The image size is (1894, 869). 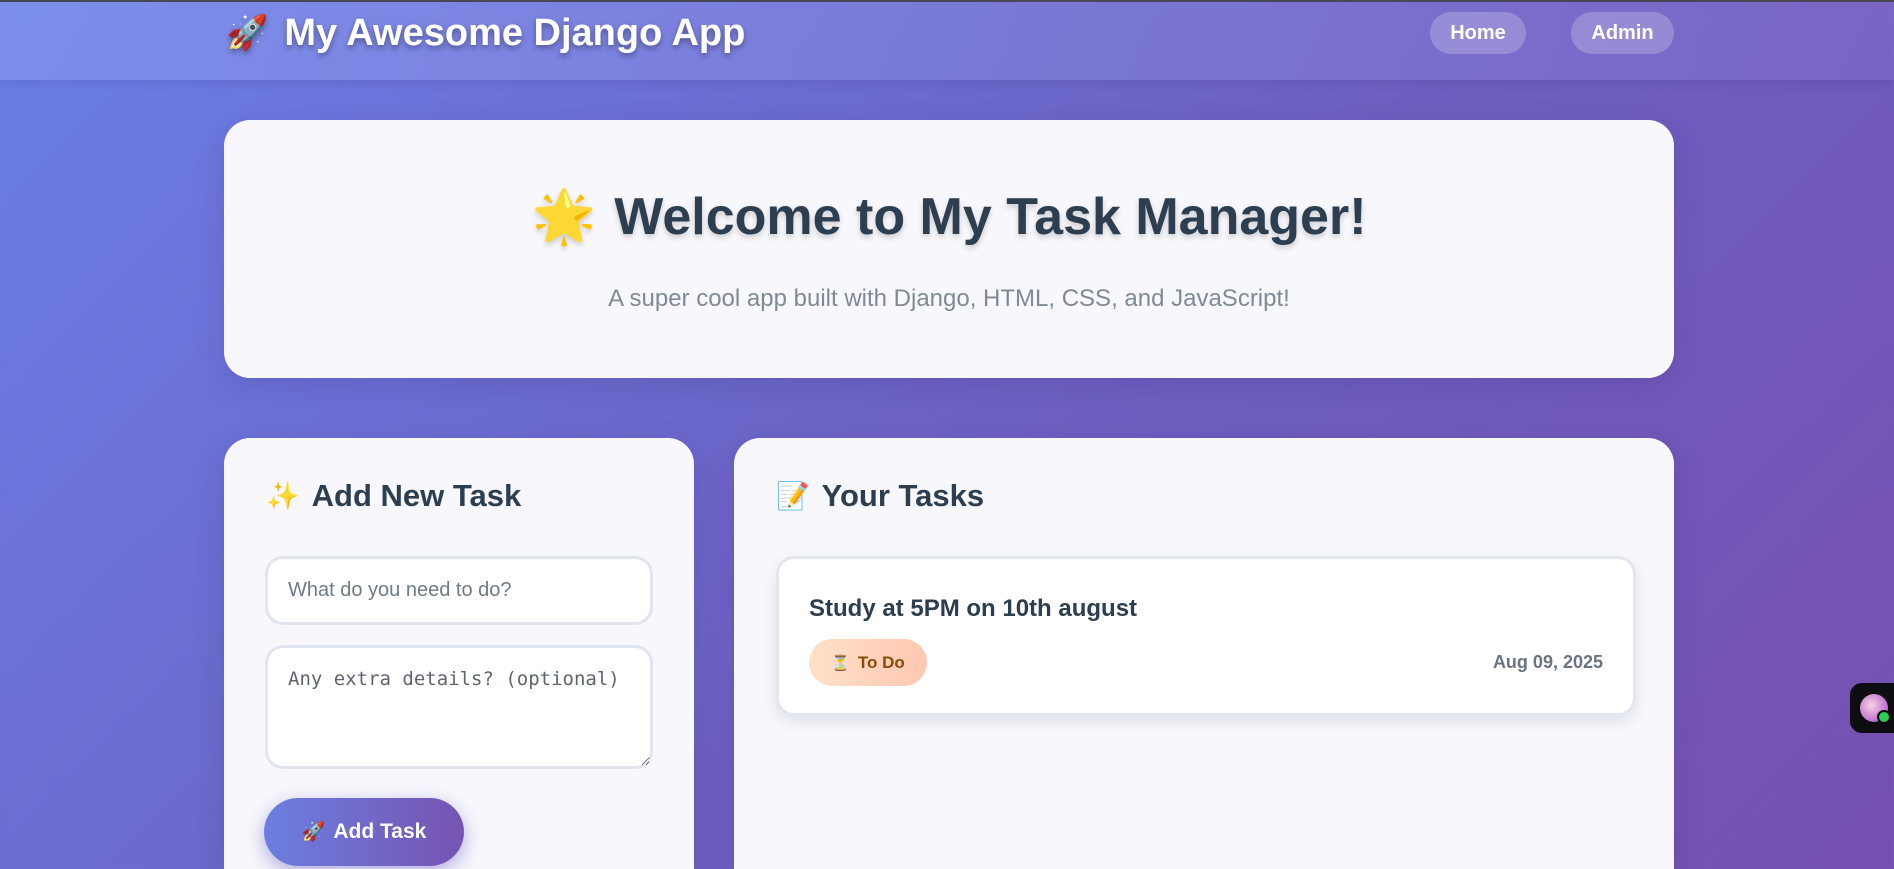 What do you see at coordinates (881, 662) in the screenshot?
I see `status-badge-label: To Do` at bounding box center [881, 662].